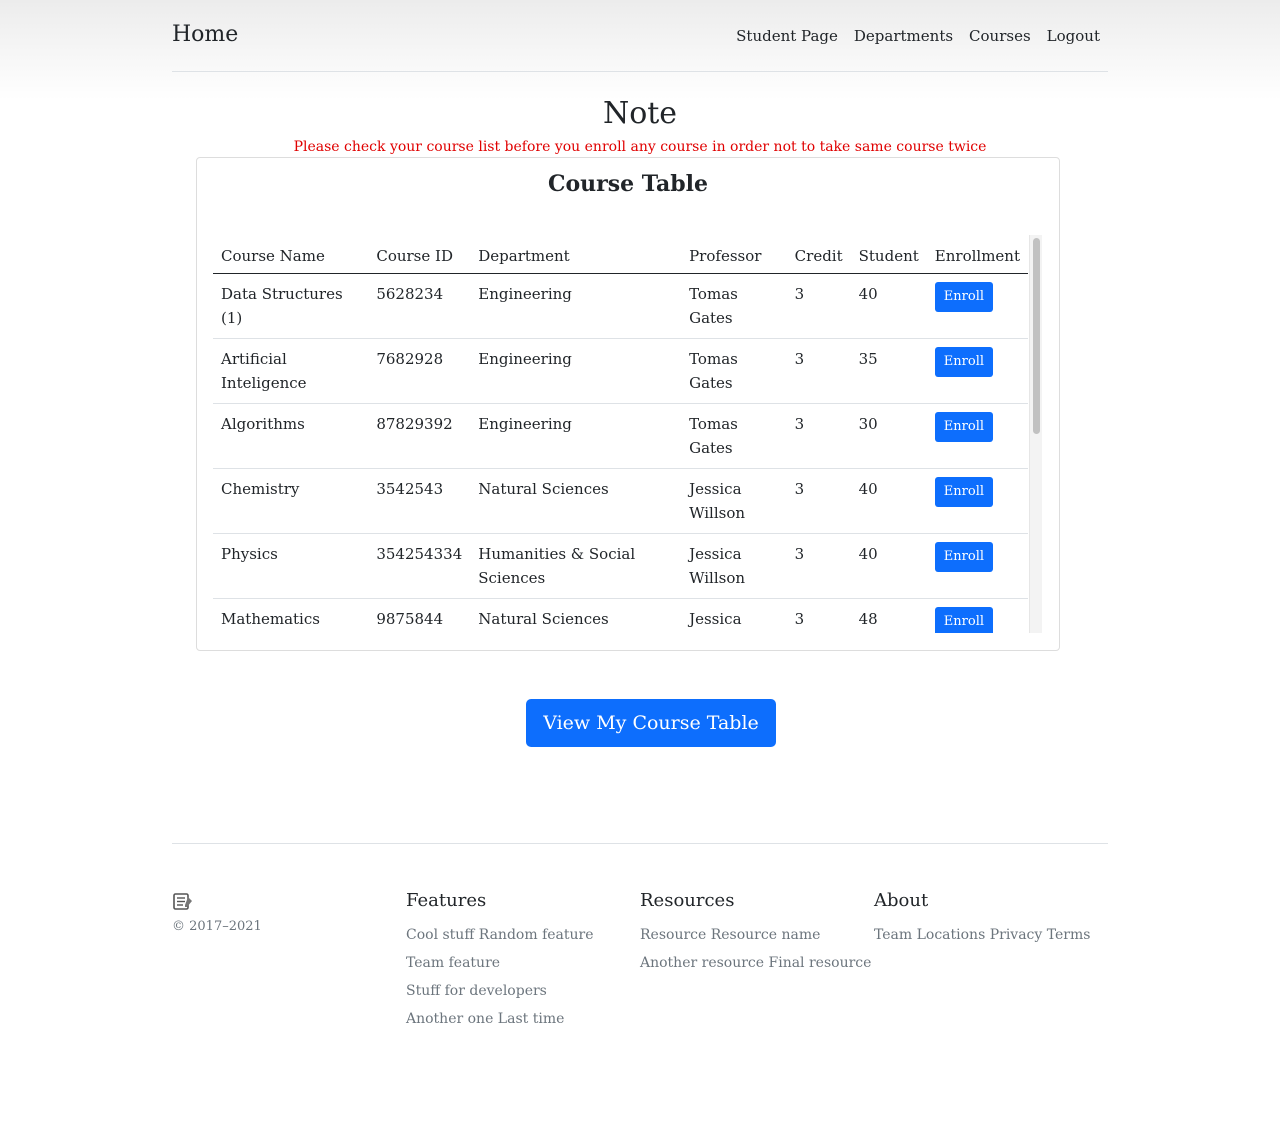  Describe the element at coordinates (991, 935) in the screenshot. I see `footer-link: Team Locations Privacy Terms` at that location.